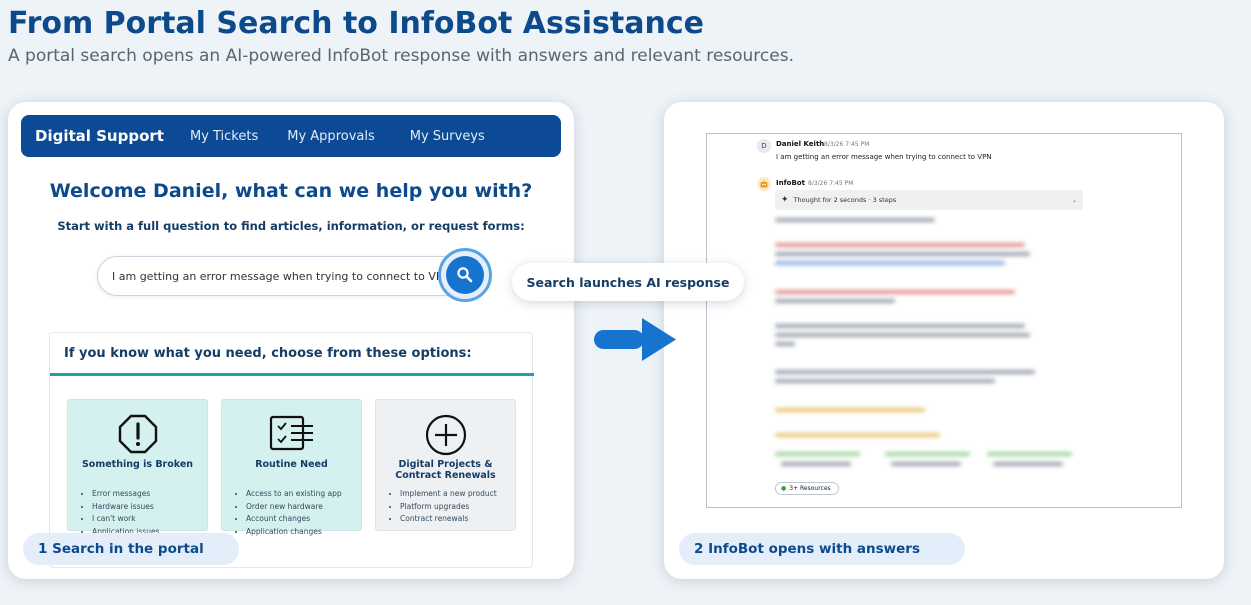 Image resolution: width=1251 pixels, height=605 pixels. Describe the element at coordinates (628, 282) in the screenshot. I see `callout-bubble: Search launches AI response` at that location.